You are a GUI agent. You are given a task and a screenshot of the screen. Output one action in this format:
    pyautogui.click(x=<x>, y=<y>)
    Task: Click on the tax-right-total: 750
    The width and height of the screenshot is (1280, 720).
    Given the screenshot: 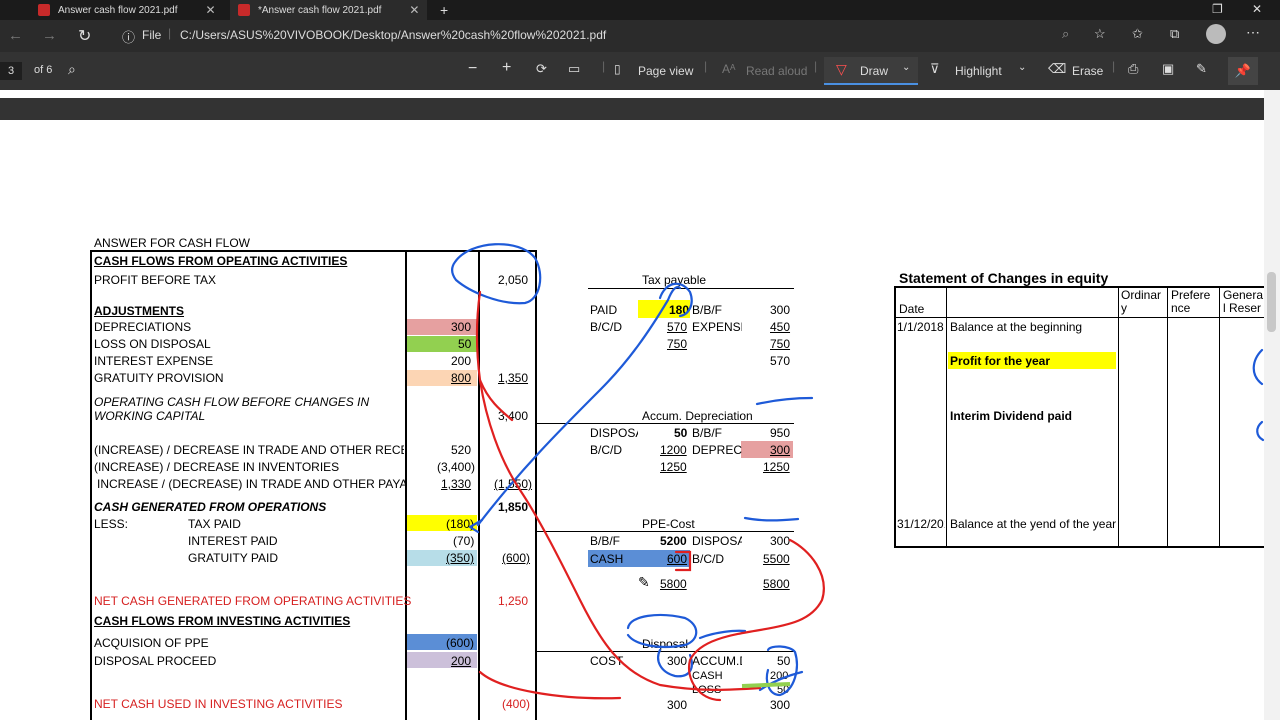 What is the action you would take?
    pyautogui.click(x=780, y=344)
    